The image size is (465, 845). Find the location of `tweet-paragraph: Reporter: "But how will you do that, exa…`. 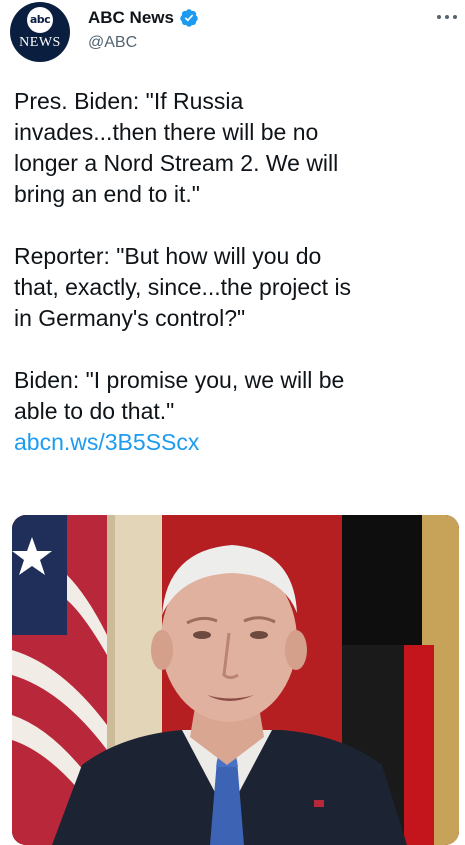

tweet-paragraph: Reporter: "But how will you do that, exa… is located at coordinates (183, 287).